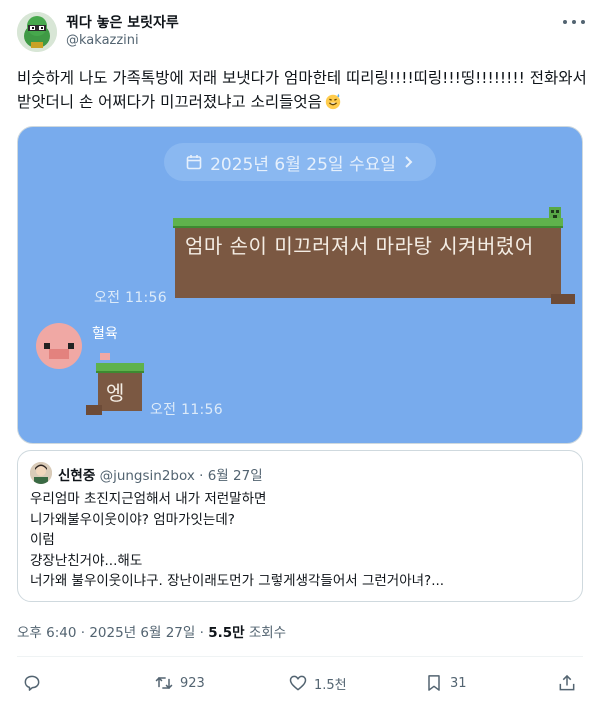 This screenshot has height=707, width=599. Describe the element at coordinates (105, 356) in the screenshot. I see `mini-pig-icon` at that location.